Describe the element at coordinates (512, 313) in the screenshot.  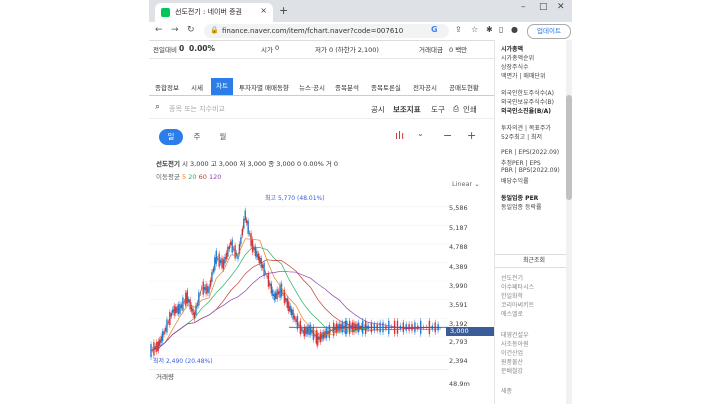
I see `recent-item: 에스엘로` at that location.